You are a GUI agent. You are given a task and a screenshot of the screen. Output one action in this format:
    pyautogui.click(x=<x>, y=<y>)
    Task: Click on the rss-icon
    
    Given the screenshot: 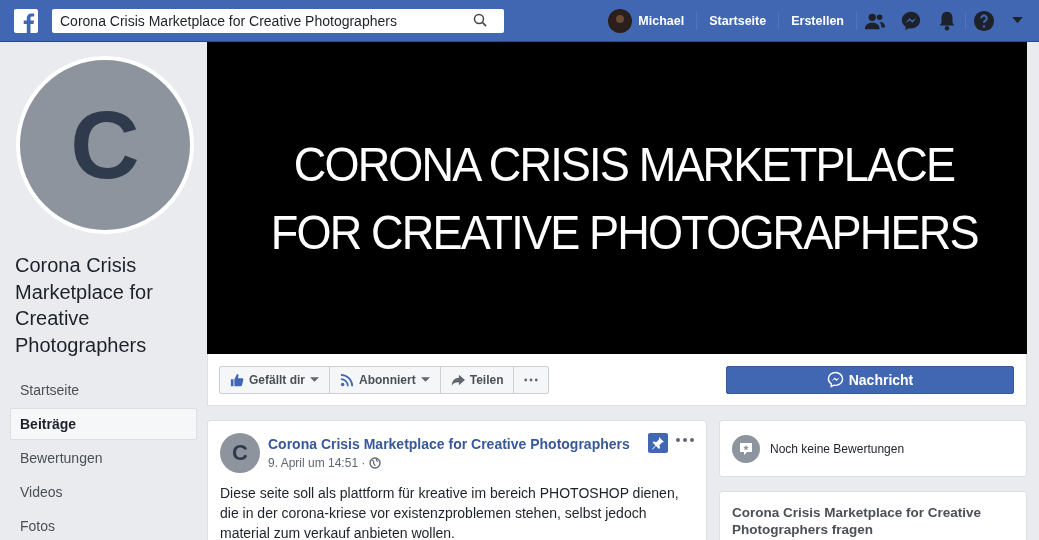 What is the action you would take?
    pyautogui.click(x=347, y=379)
    